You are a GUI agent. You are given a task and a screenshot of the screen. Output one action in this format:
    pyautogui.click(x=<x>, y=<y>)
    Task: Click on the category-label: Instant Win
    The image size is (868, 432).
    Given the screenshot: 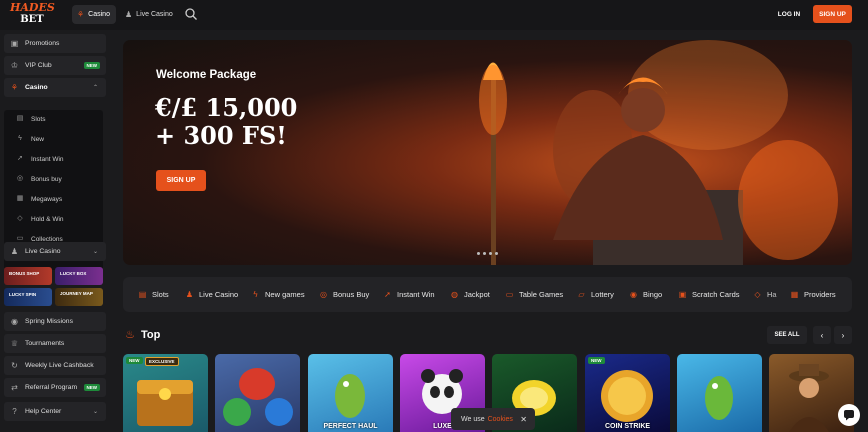 What is the action you would take?
    pyautogui.click(x=416, y=294)
    